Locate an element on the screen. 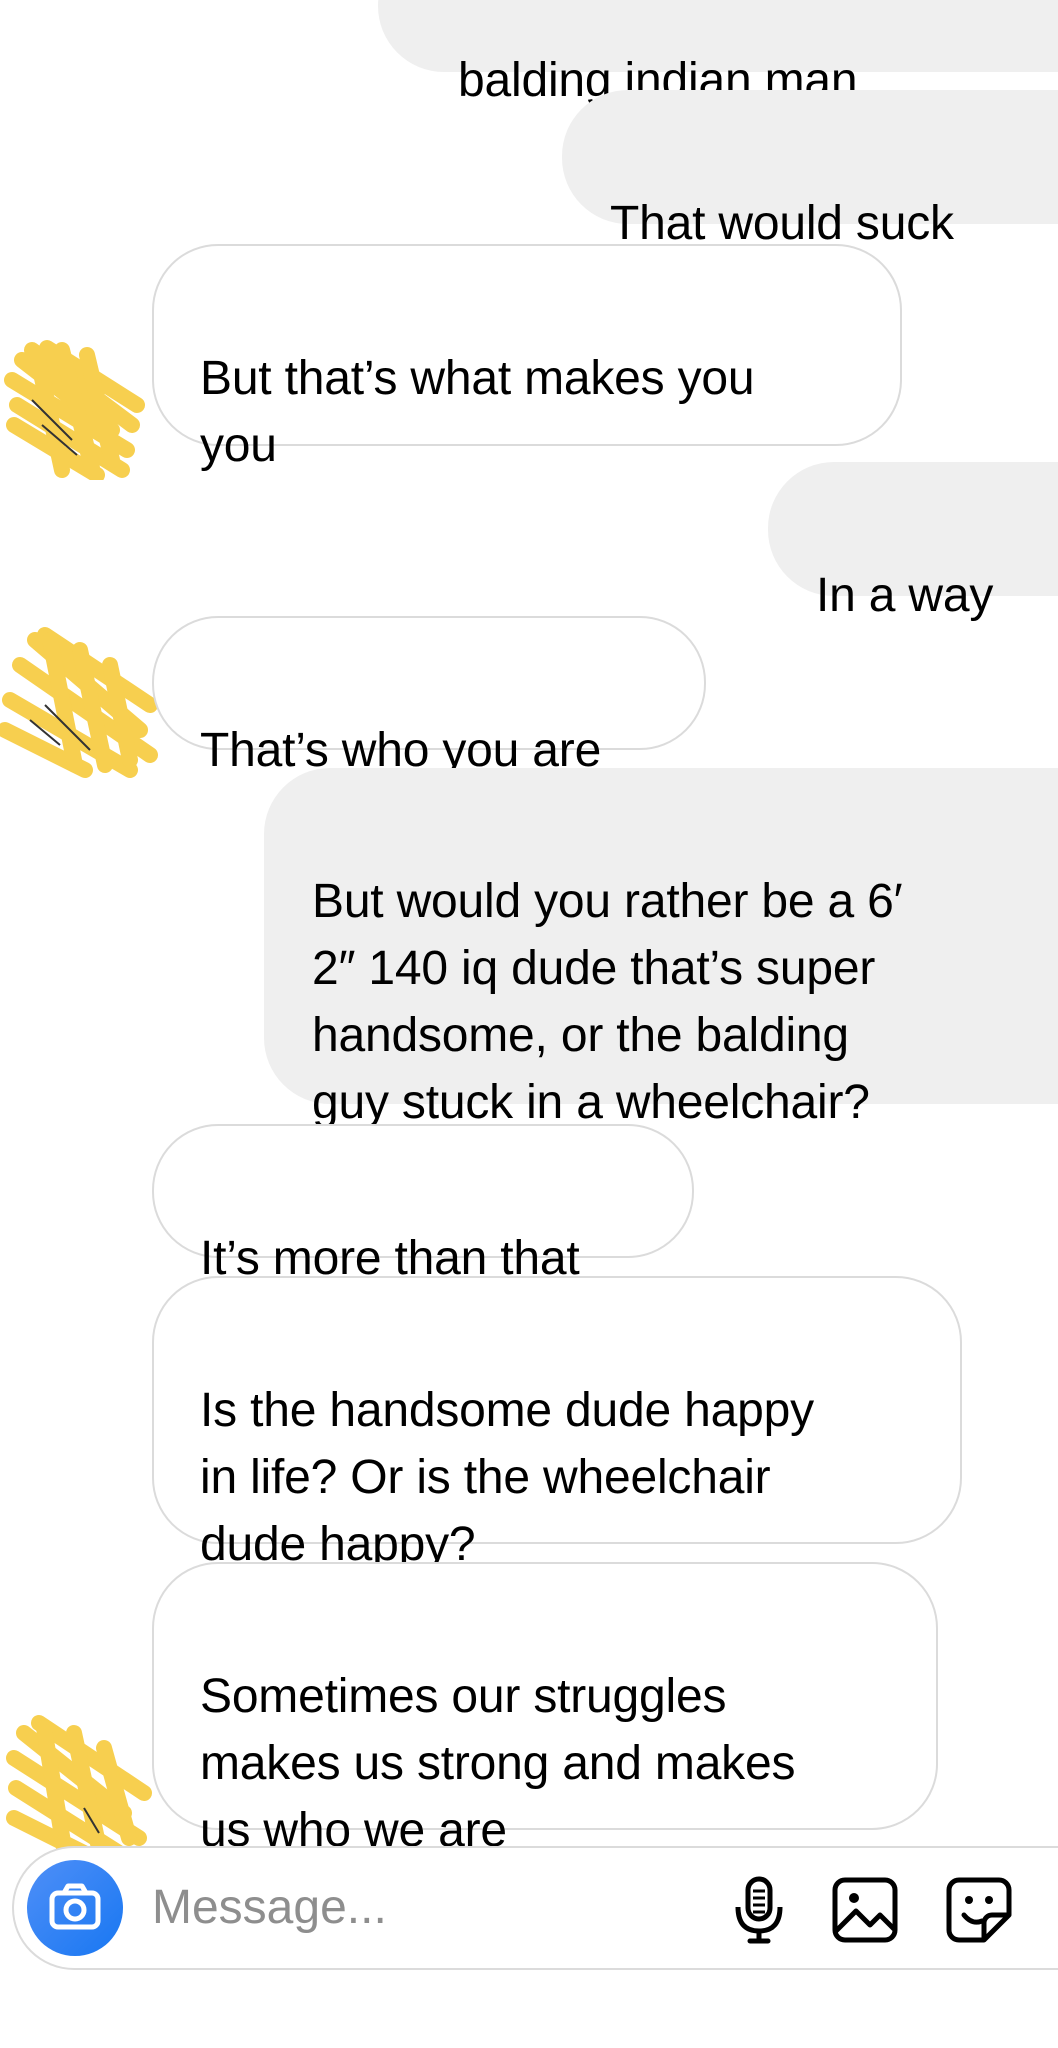 Image resolution: width=1058 pixels, height=2048 pixels. message-text: In a way is located at coordinates (905, 595).